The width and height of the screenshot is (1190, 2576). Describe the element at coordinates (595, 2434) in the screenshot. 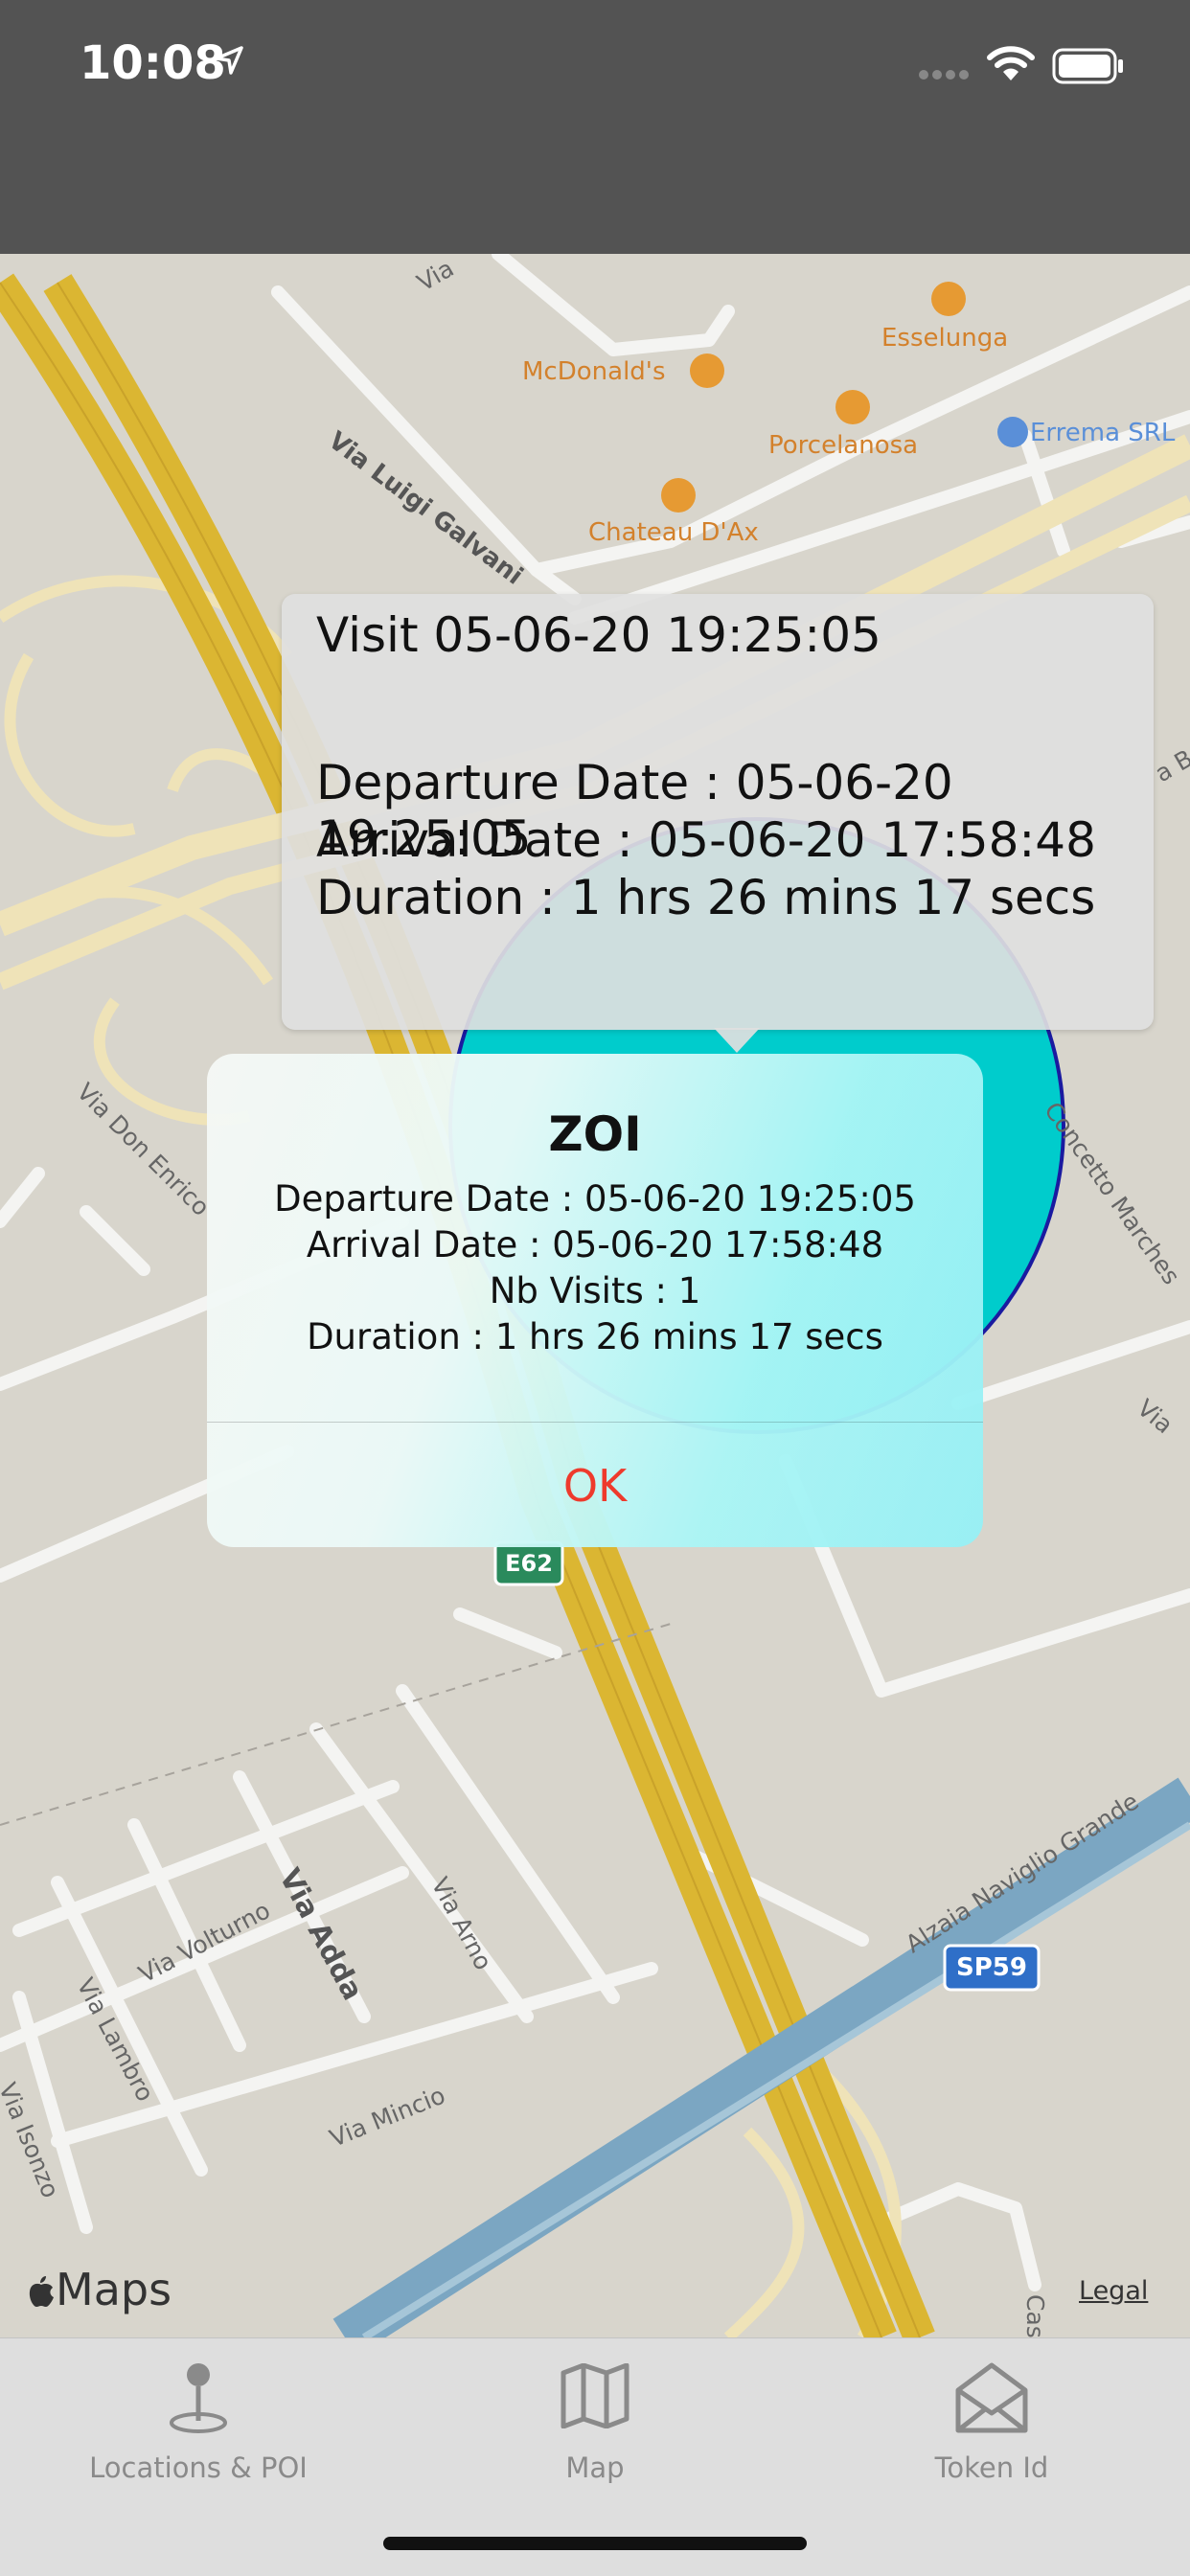

I see `tab-map: Map` at that location.